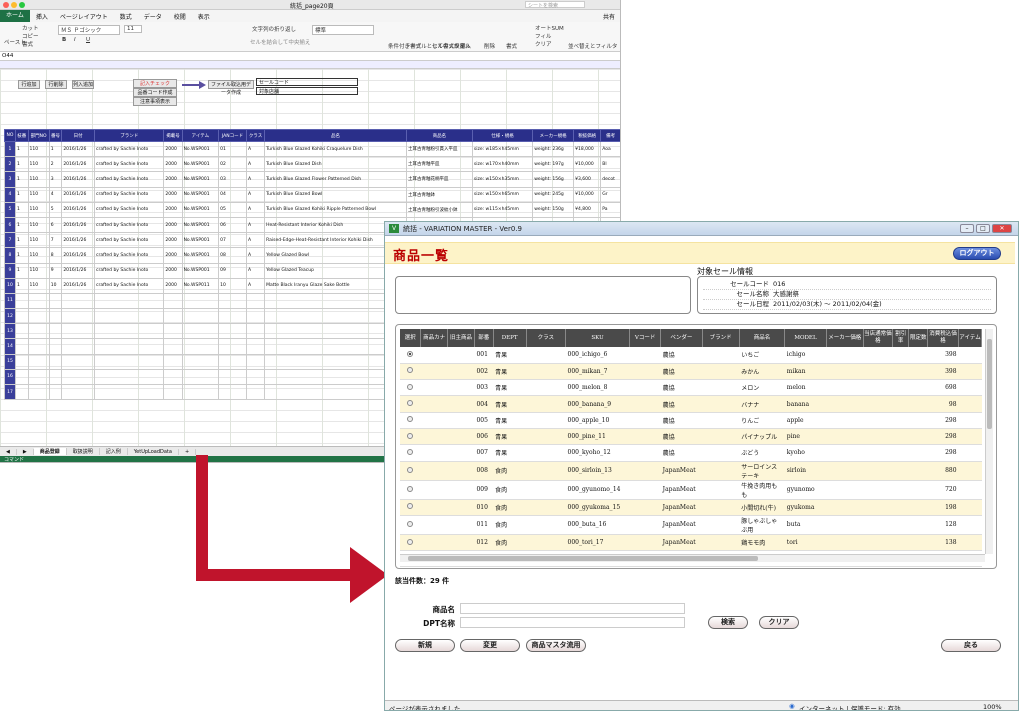 This screenshot has height=711, width=1019. I want to click on sheet-cell: 09, so click(232, 270).